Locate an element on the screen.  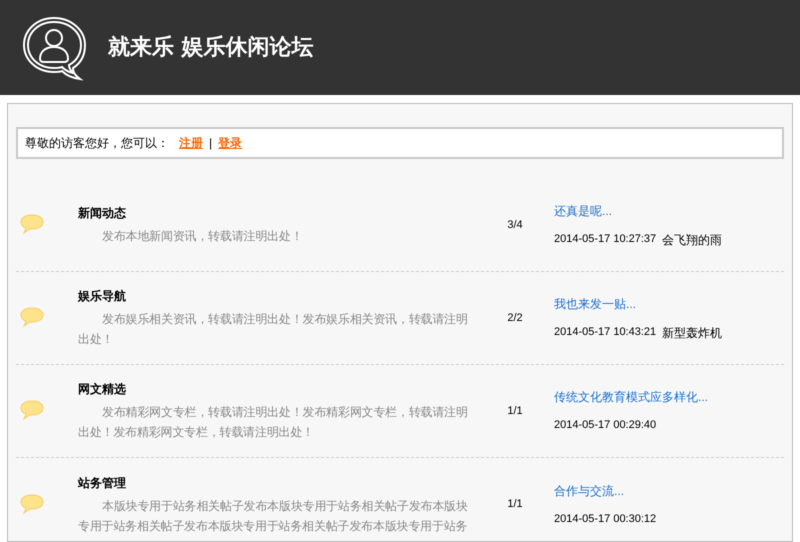
forum-title-link: 娱乐导航 is located at coordinates (278, 296).